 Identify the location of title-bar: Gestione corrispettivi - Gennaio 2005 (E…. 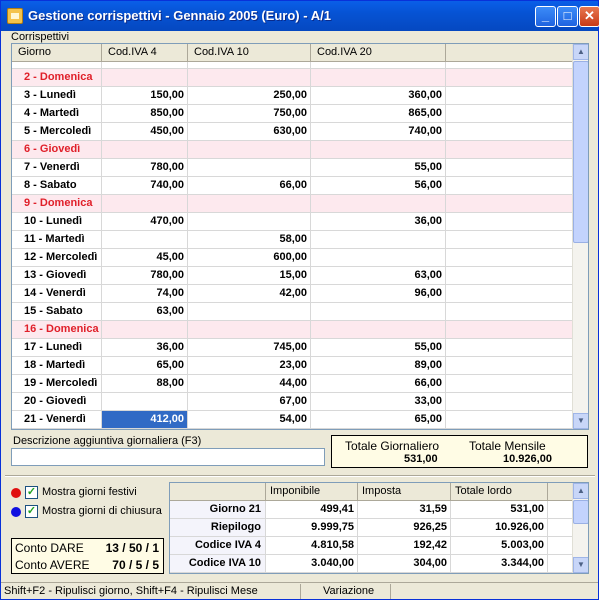
(300, 16).